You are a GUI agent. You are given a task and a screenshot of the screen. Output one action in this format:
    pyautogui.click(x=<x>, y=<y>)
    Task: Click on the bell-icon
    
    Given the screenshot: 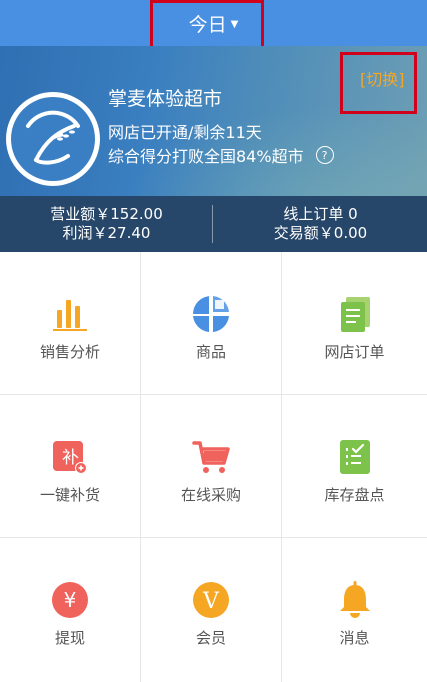 What is the action you would take?
    pyautogui.click(x=355, y=600)
    